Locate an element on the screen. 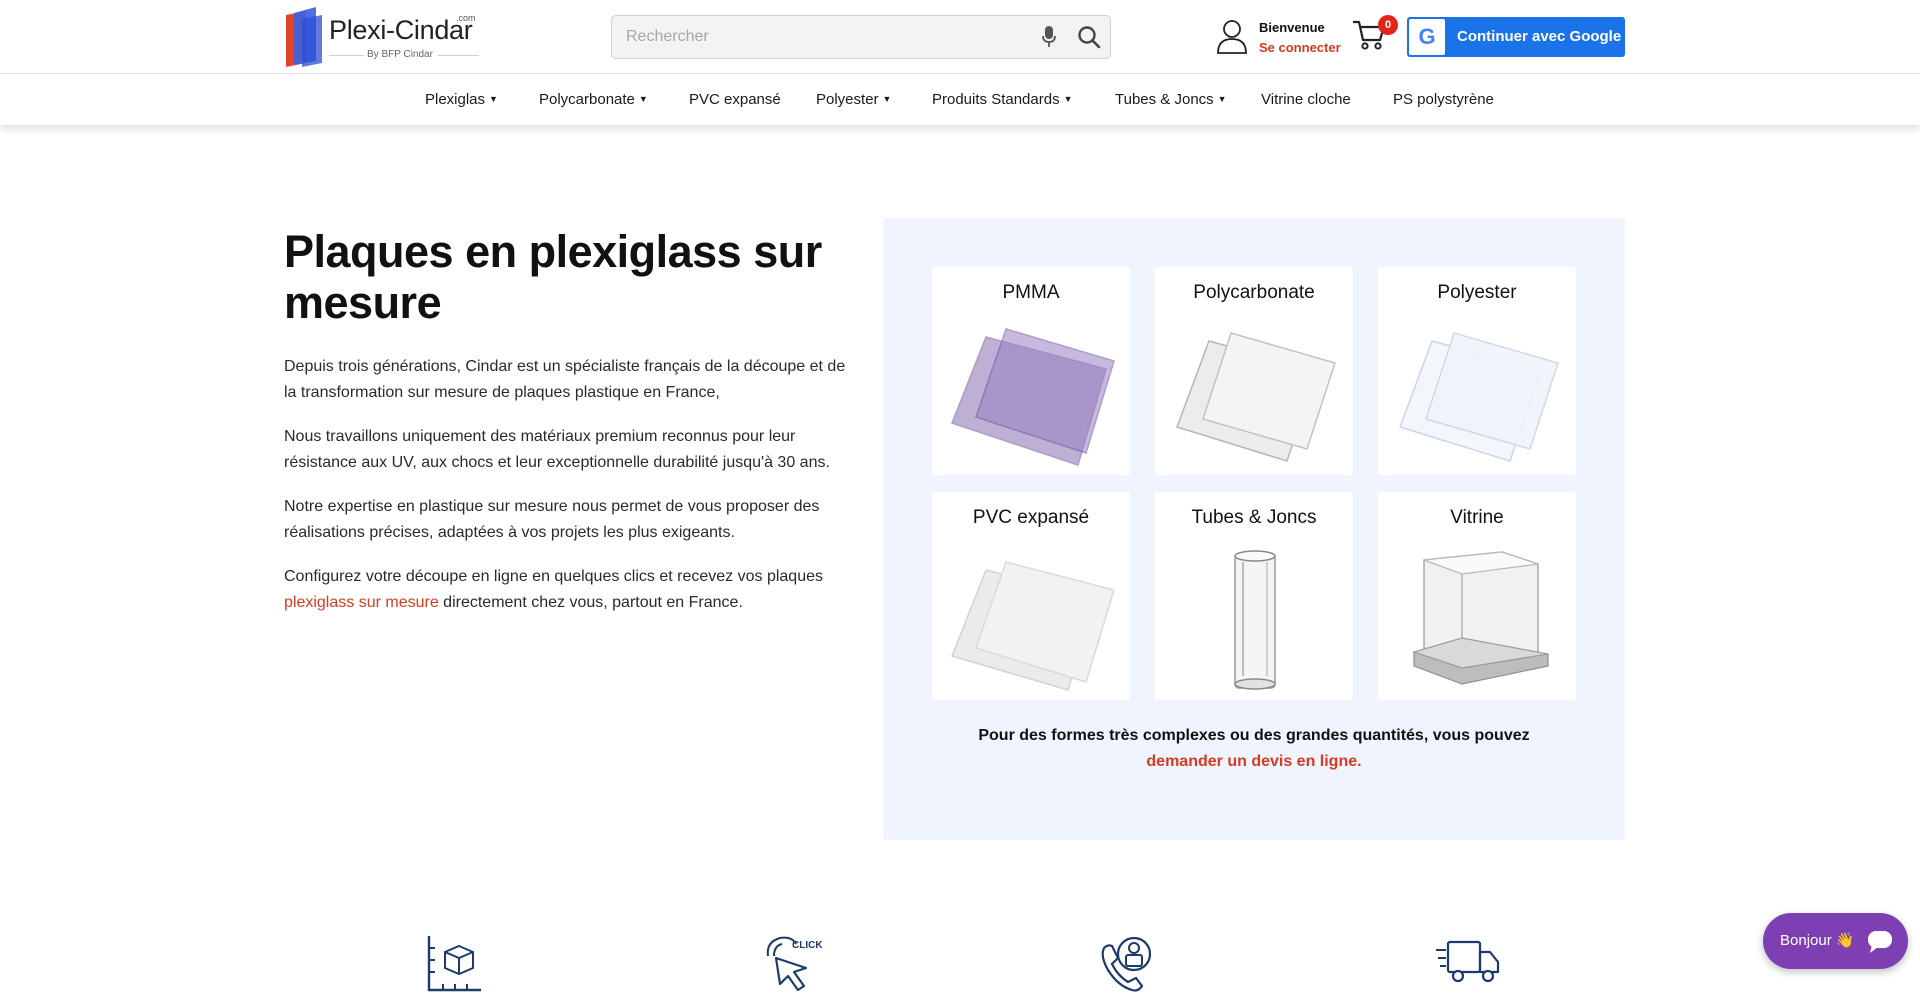 Image resolution: width=1920 pixels, height=993 pixels. nav-item-pvc-expanse: PVC expansé is located at coordinates (735, 99).